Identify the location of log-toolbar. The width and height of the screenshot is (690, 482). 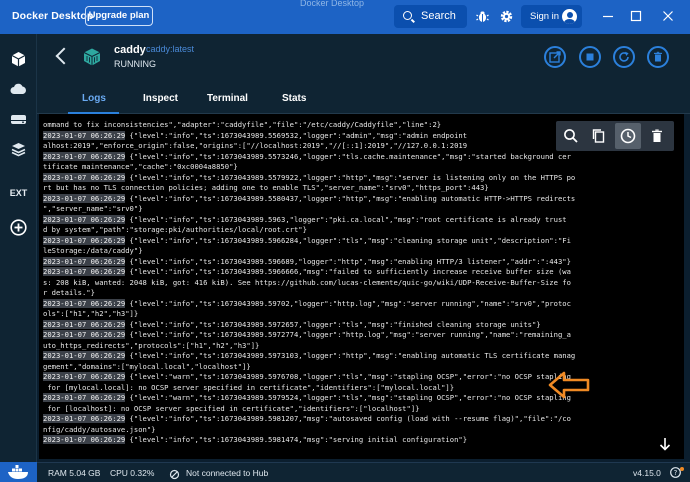
(615, 136).